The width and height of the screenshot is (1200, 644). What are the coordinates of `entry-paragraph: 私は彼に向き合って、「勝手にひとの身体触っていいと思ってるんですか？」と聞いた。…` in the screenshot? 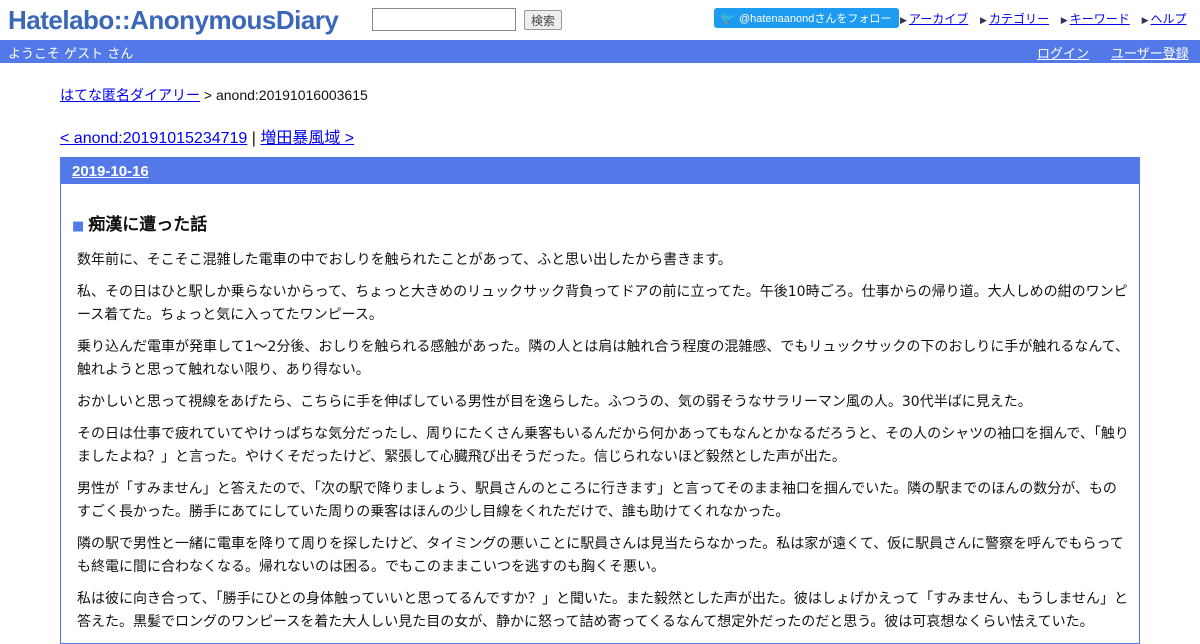 It's located at (602, 610).